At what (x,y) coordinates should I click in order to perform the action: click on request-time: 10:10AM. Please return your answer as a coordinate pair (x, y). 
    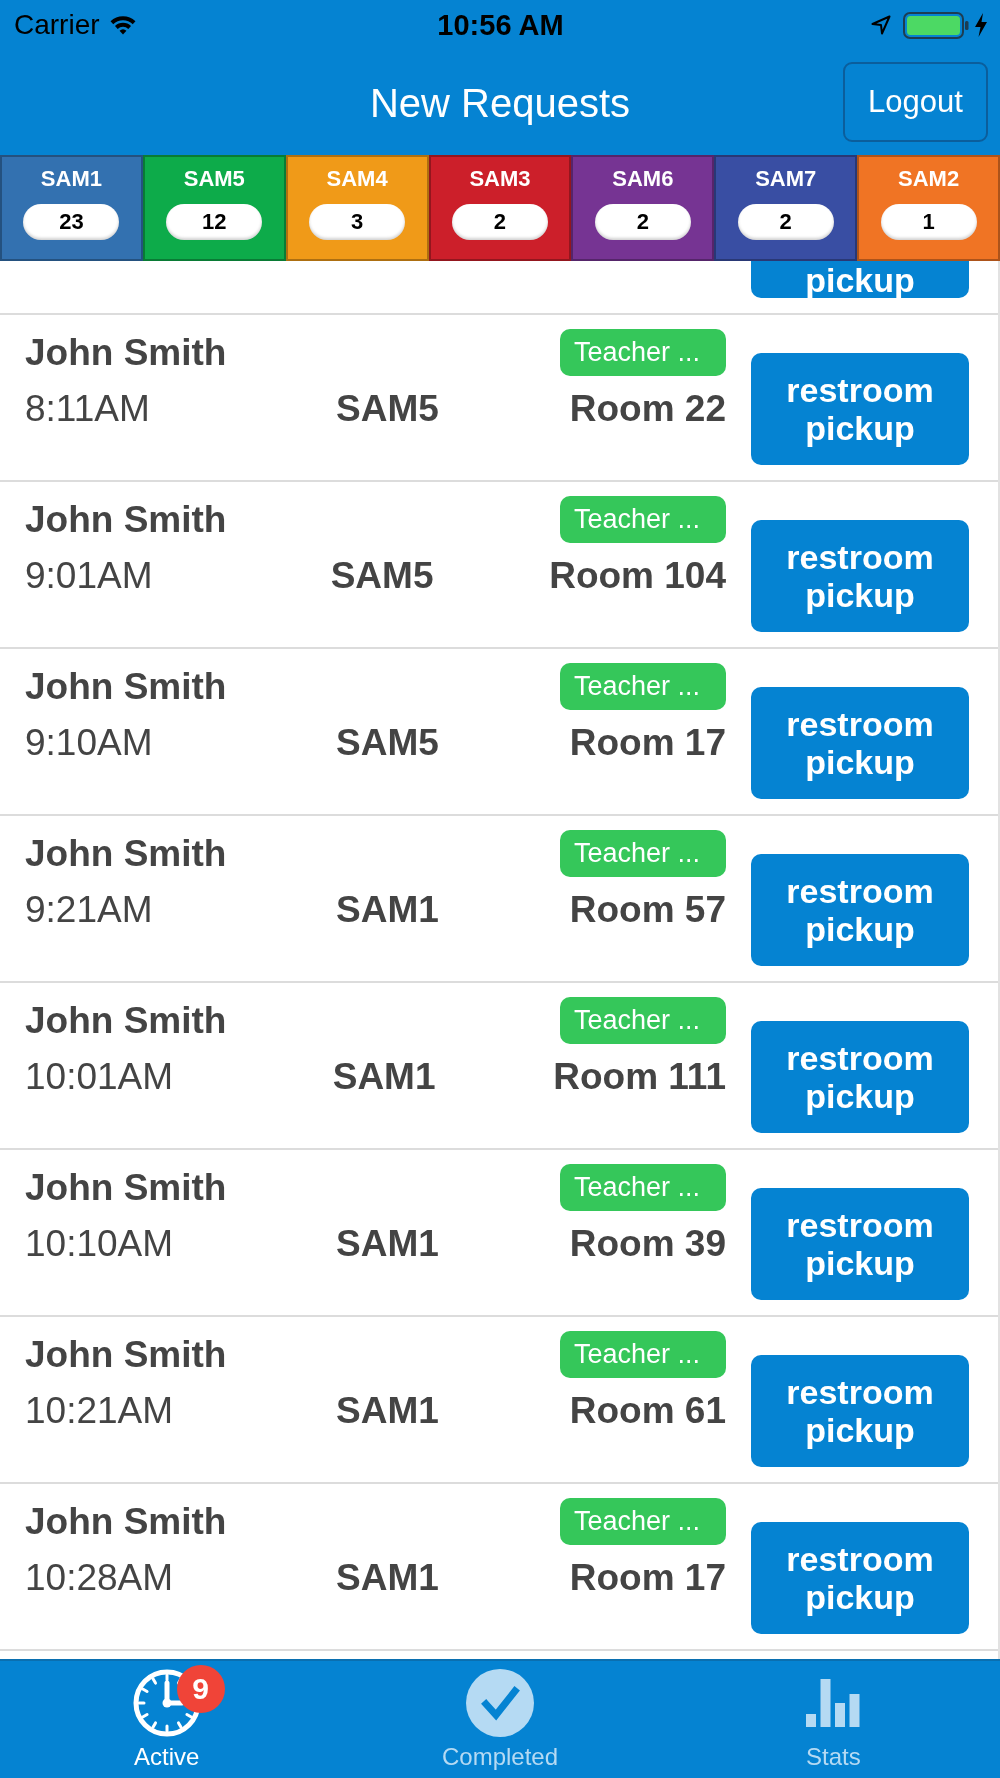
    Looking at the image, I should click on (99, 1244).